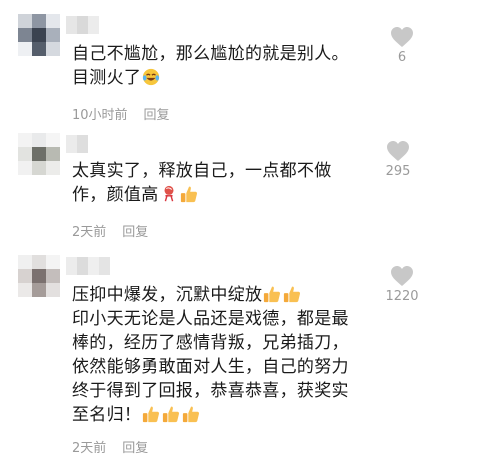  What do you see at coordinates (151, 77) in the screenshot?
I see `laugh-cry-emoji` at bounding box center [151, 77].